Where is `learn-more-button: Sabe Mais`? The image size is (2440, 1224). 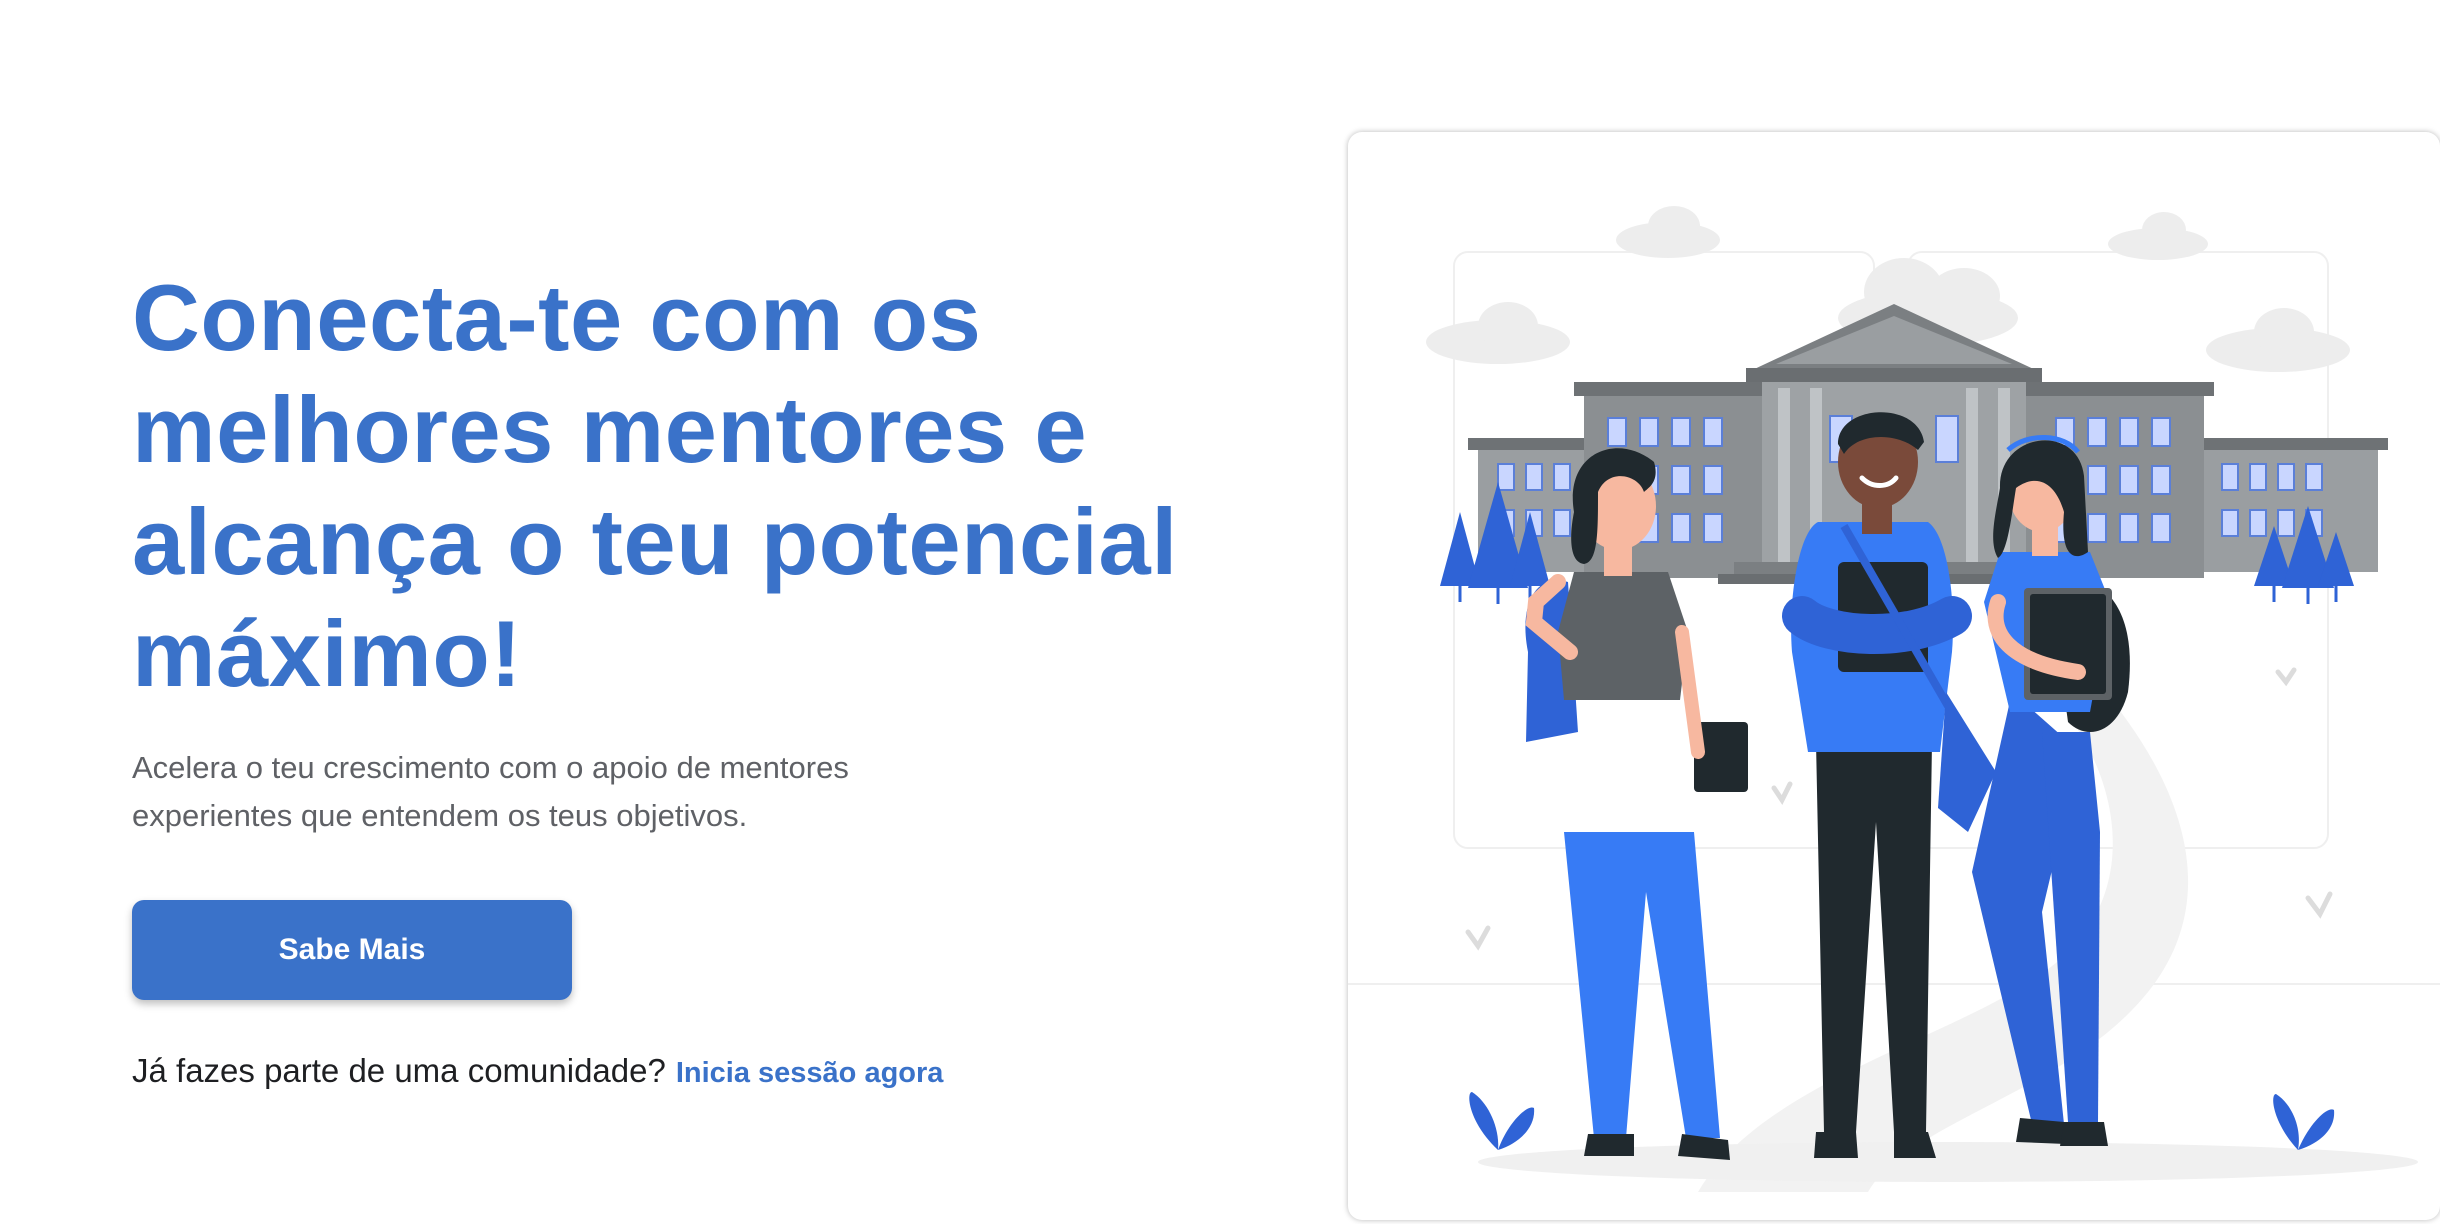 learn-more-button: Sabe Mais is located at coordinates (352, 950).